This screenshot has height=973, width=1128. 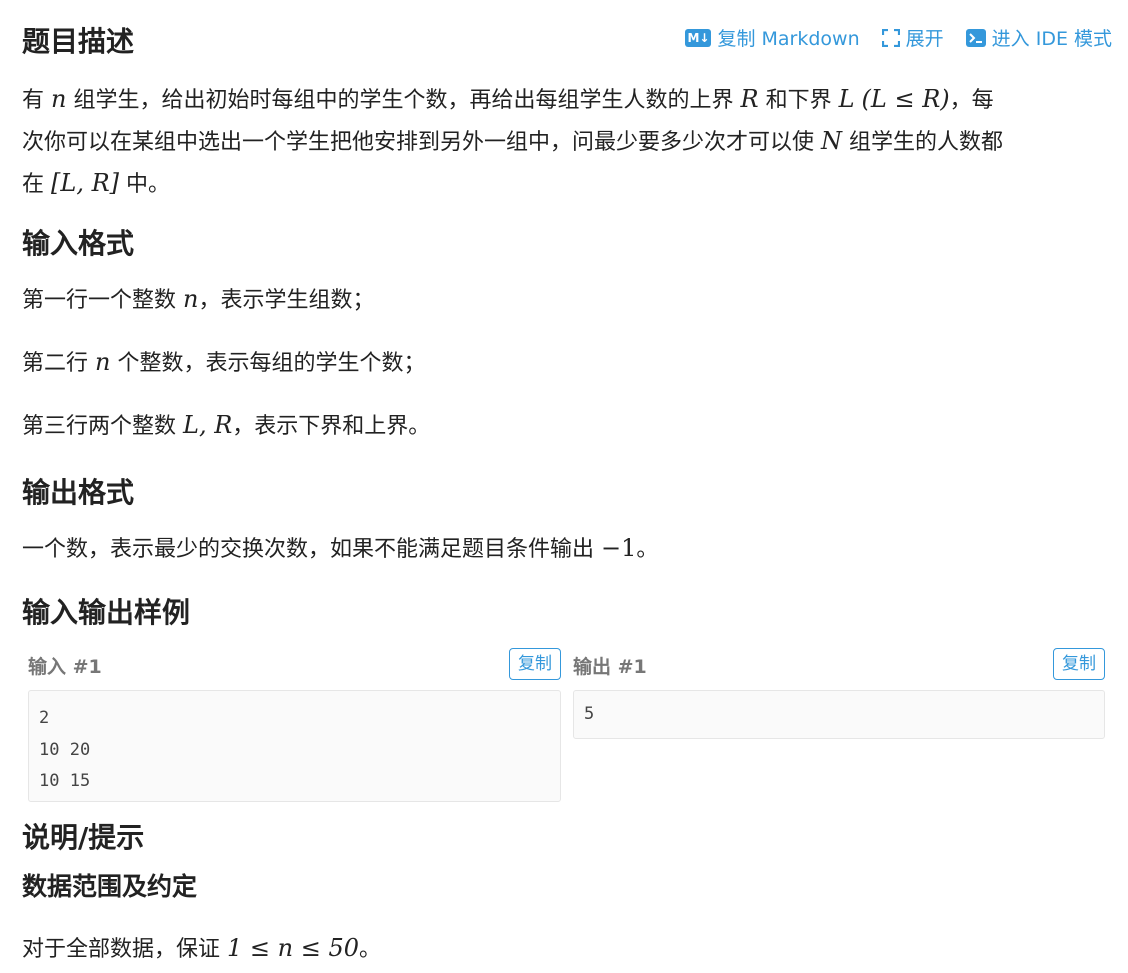 What do you see at coordinates (286, 300) in the screenshot?
I see `text: ，表示学生组数；` at bounding box center [286, 300].